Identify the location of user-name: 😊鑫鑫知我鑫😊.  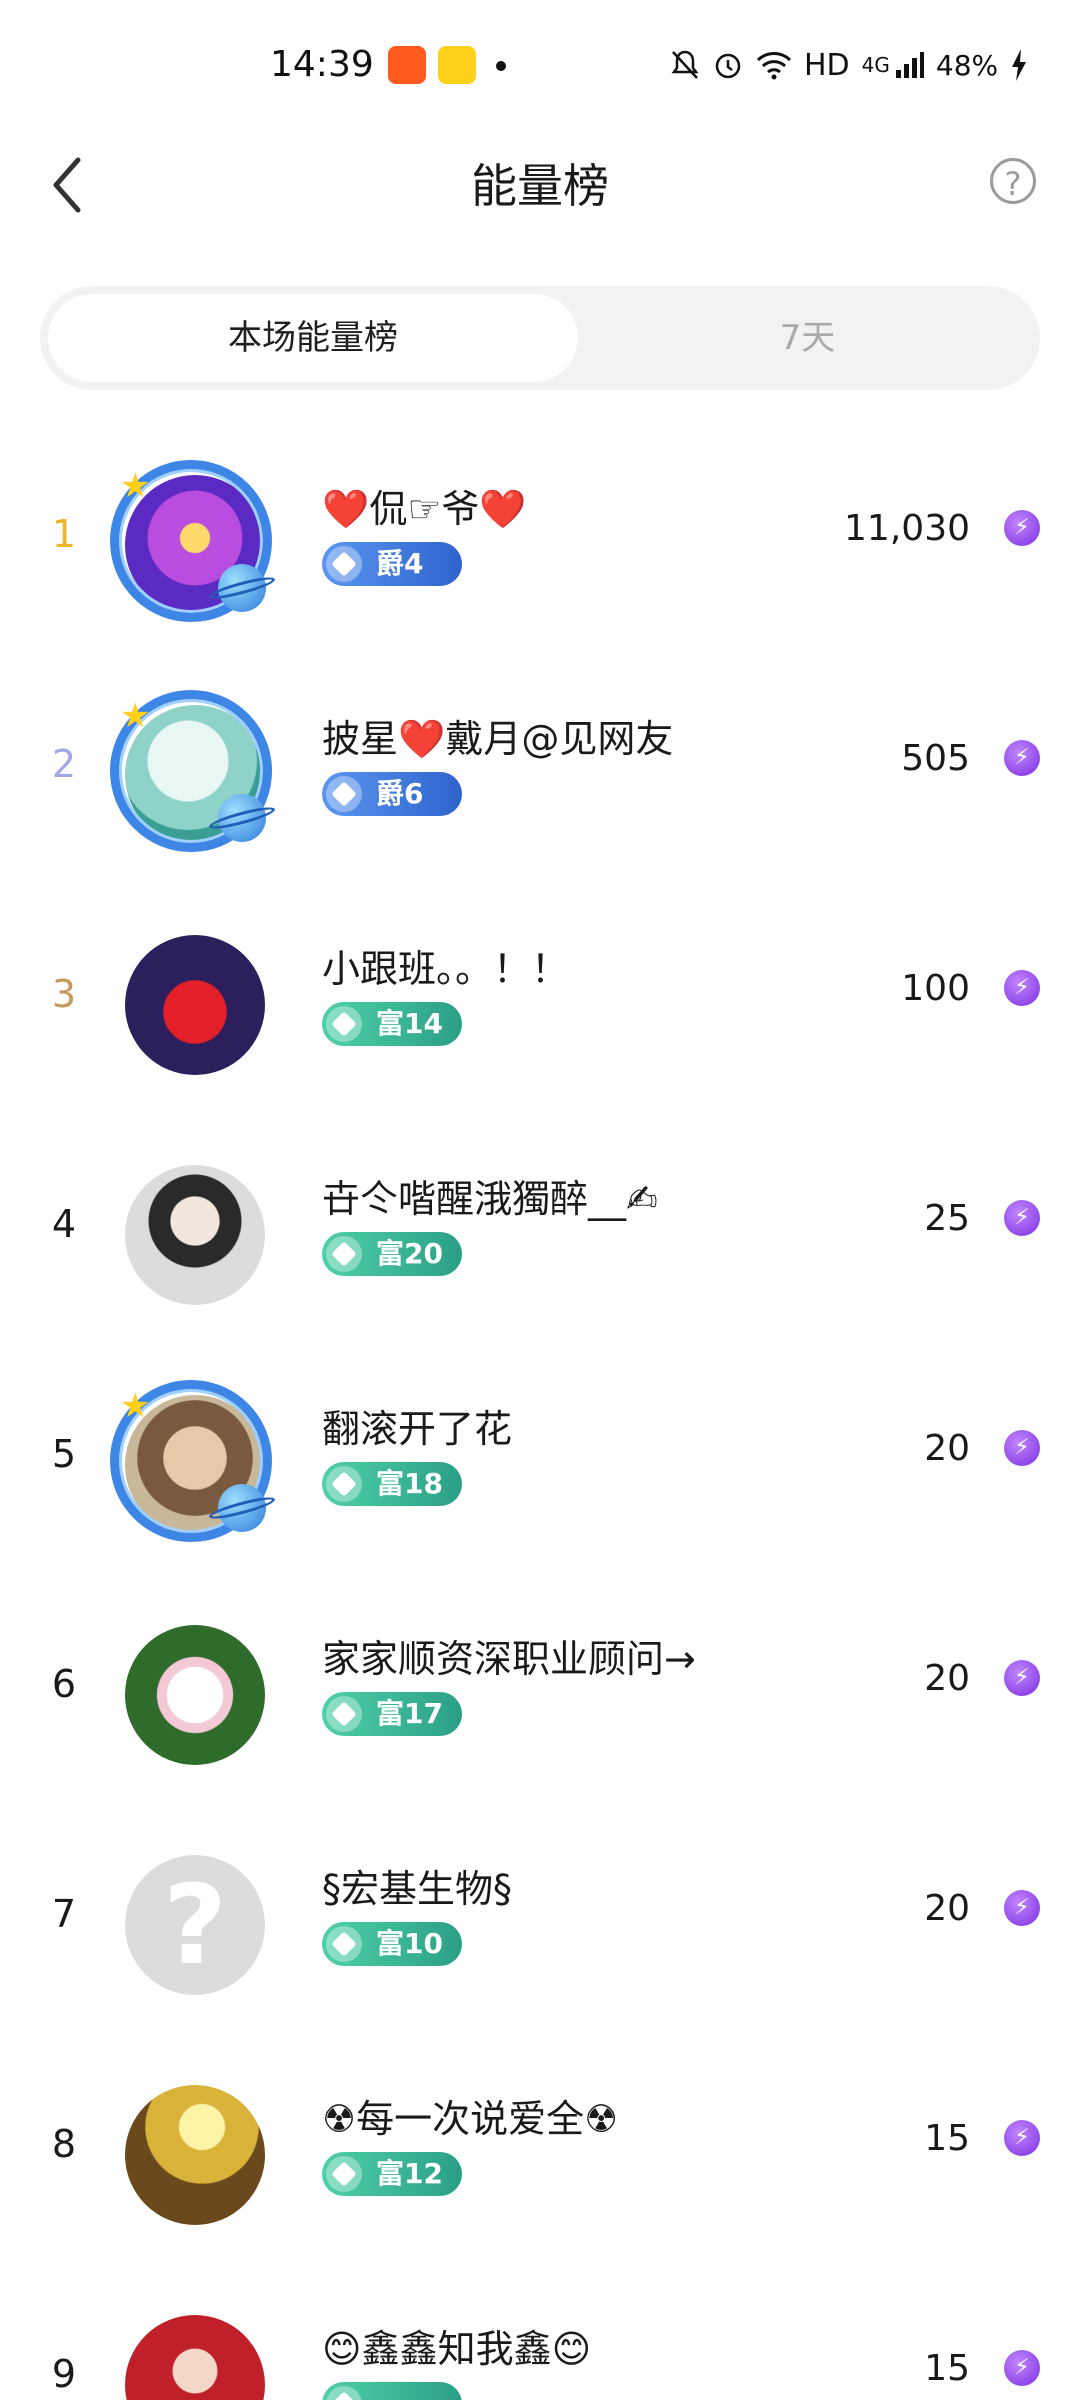
(457, 2349).